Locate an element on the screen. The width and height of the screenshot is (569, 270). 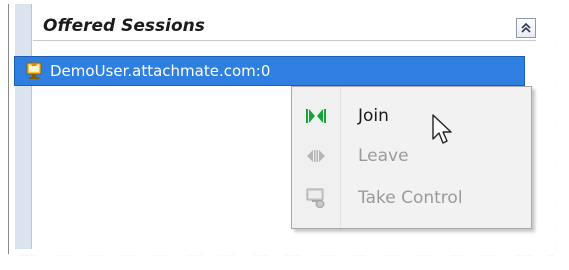
panel-title: Offered Sessions is located at coordinates (124, 26).